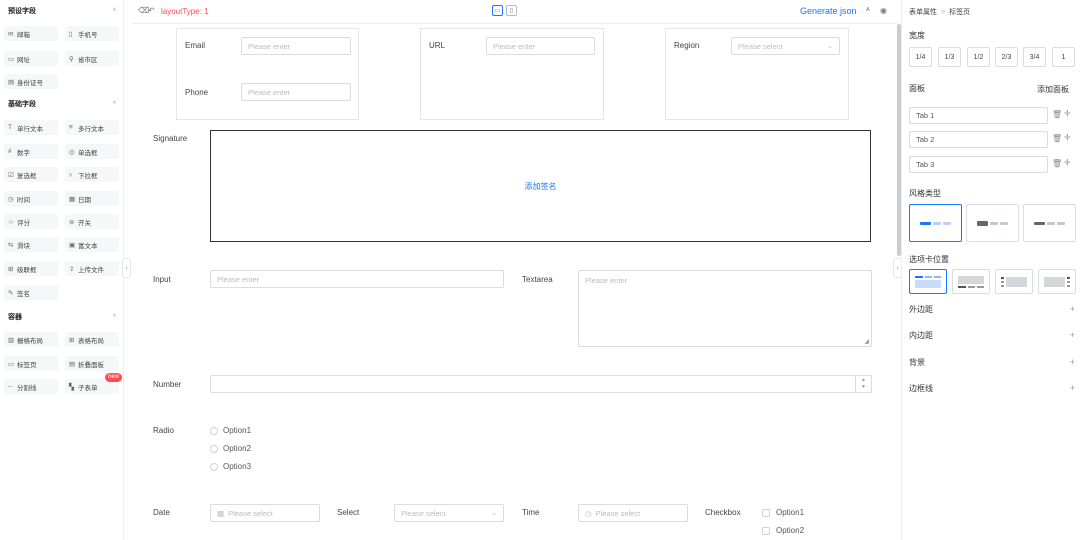 The image size is (1080, 540). What do you see at coordinates (868, 10) in the screenshot?
I see `translate-icon: ᴬ` at bounding box center [868, 10].